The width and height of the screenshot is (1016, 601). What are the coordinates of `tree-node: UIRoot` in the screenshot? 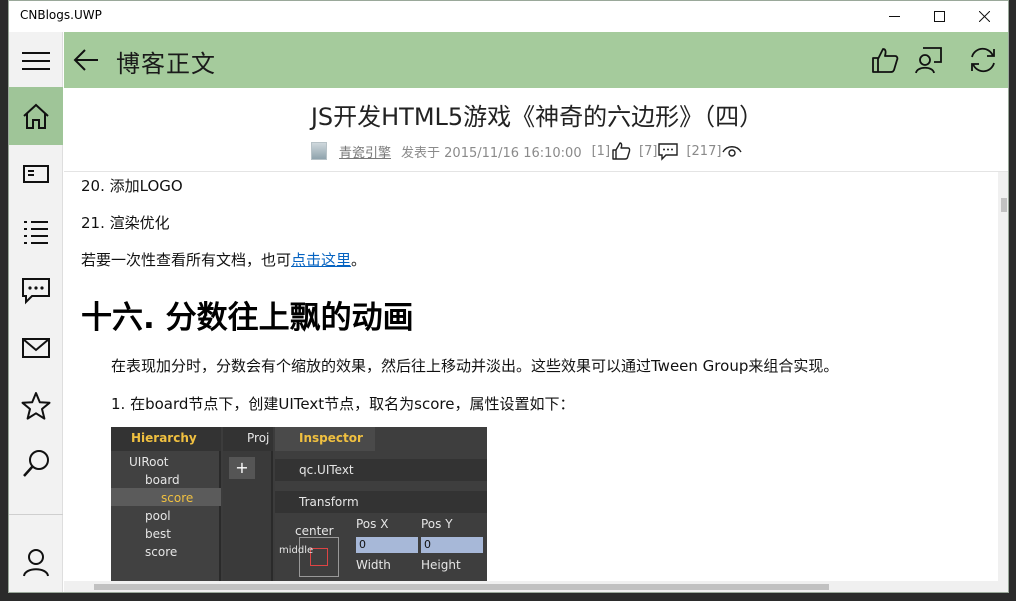 It's located at (149, 462).